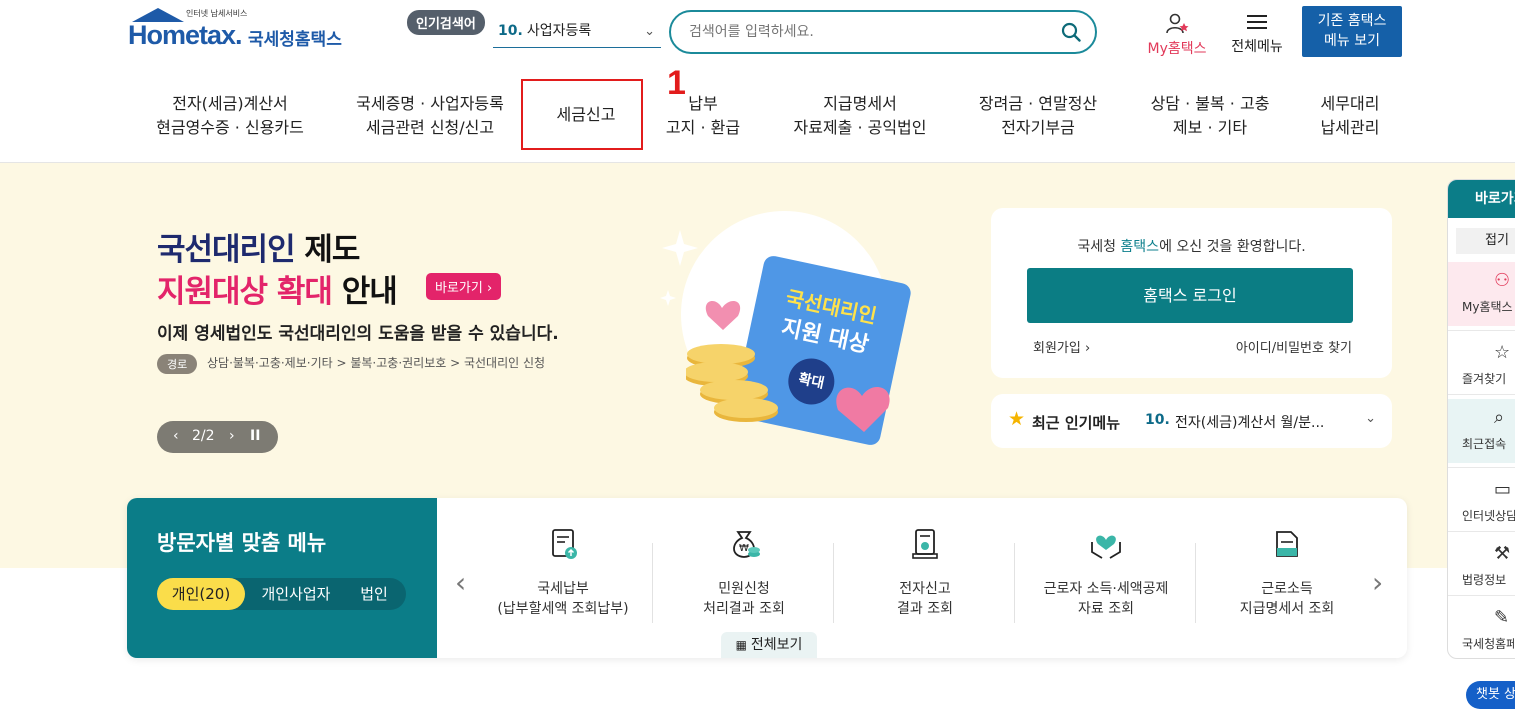  Describe the element at coordinates (1484, 444) in the screenshot. I see `quick-item-label: 최근접속` at that location.